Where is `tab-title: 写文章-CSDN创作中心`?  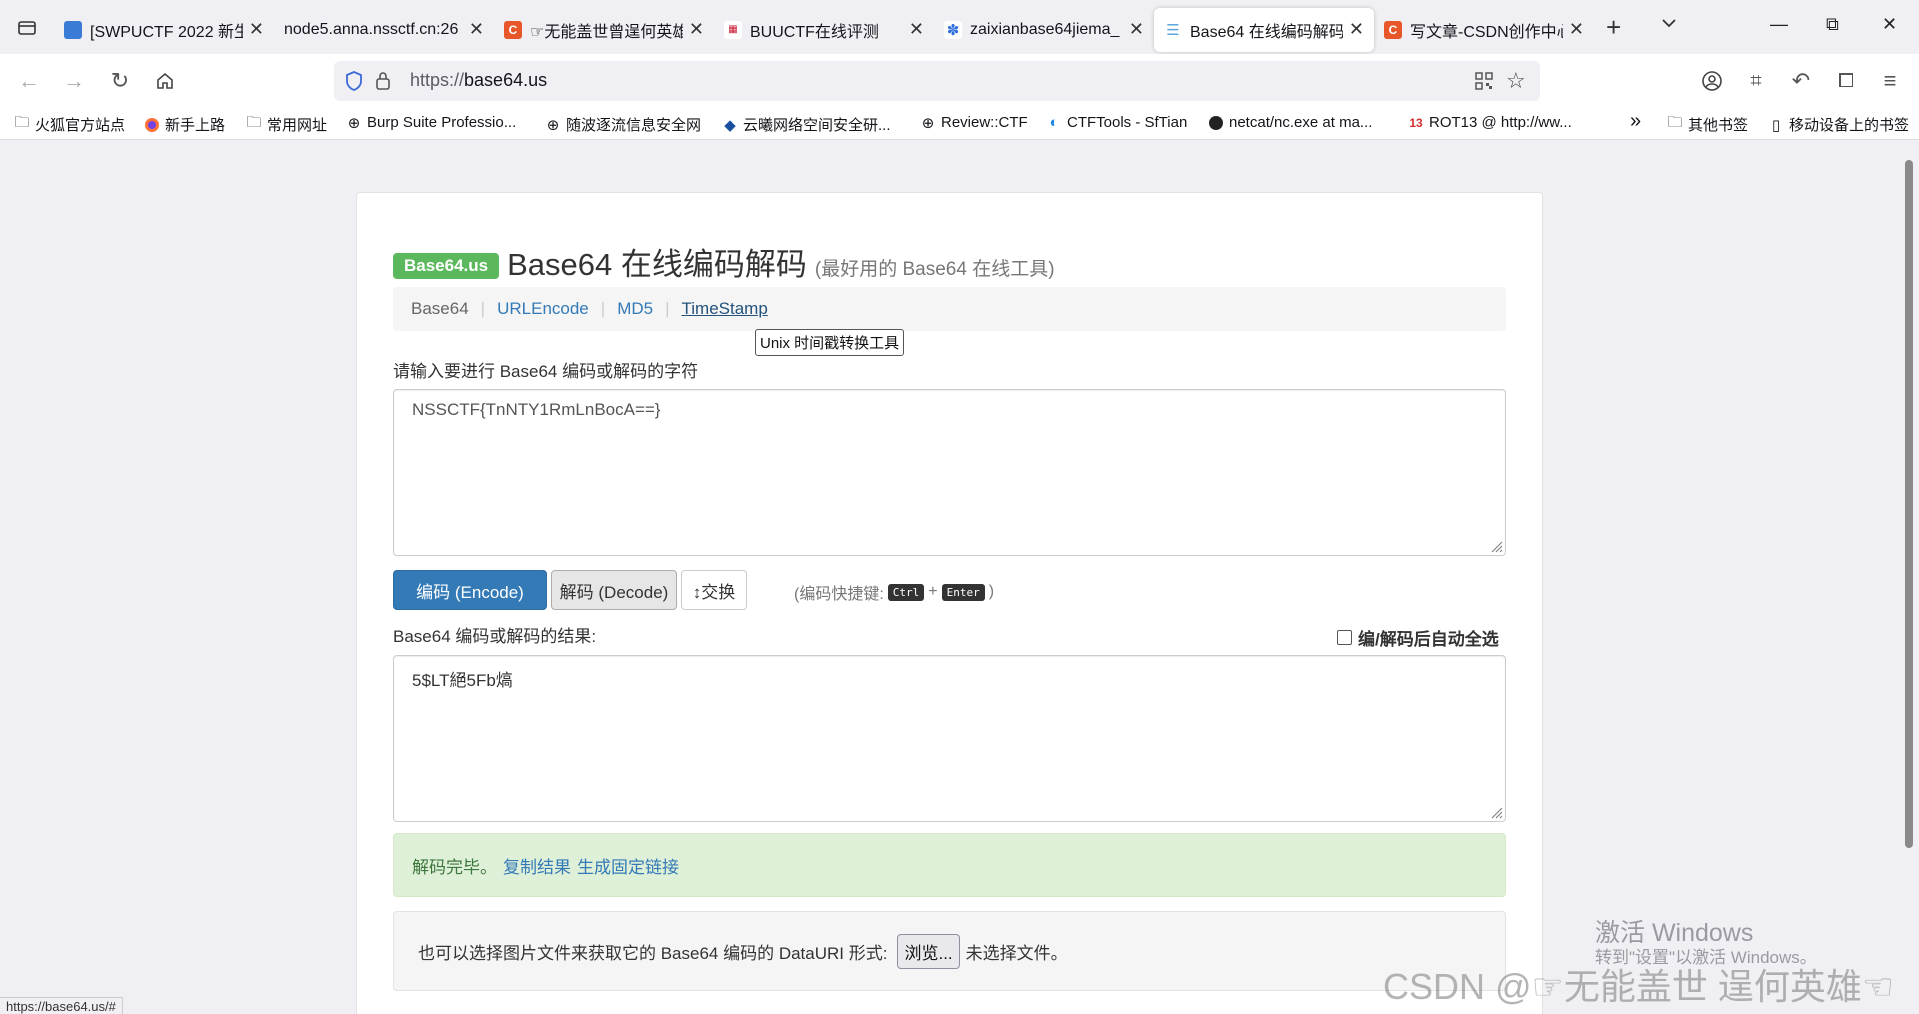 tab-title: 写文章-CSDN创作中心 is located at coordinates (1486, 32).